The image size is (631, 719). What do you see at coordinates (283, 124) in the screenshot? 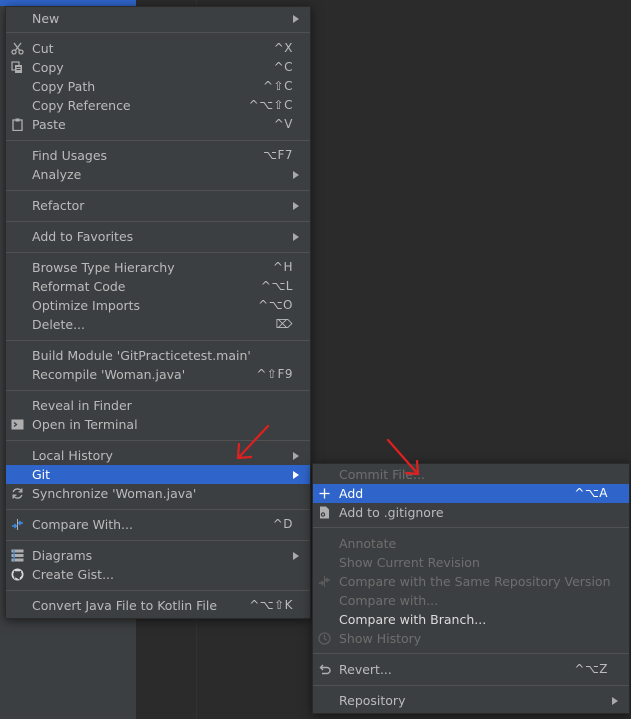
I see `shortcut-label: ^V` at bounding box center [283, 124].